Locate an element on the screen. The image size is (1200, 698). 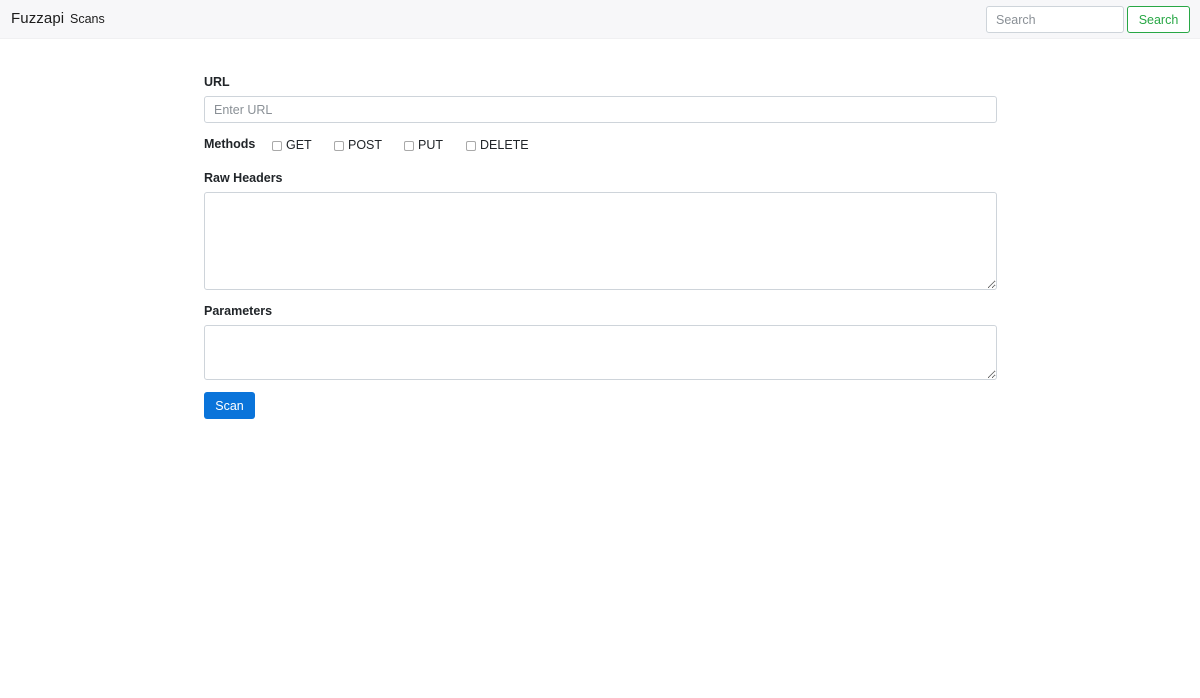
method-option-delete: DELETE is located at coordinates (497, 145).